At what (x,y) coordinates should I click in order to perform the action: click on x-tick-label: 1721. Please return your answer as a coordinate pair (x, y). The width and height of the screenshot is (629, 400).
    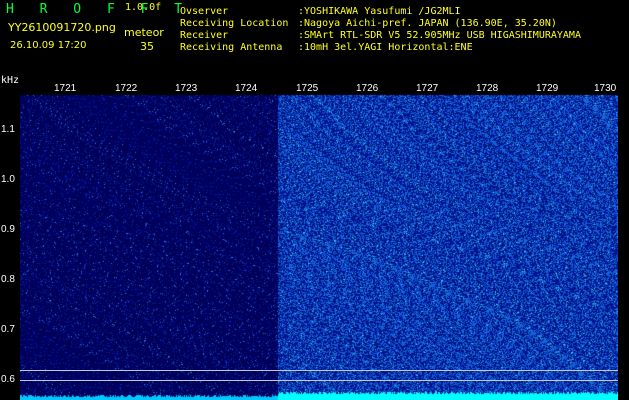
    Looking at the image, I should click on (65, 88).